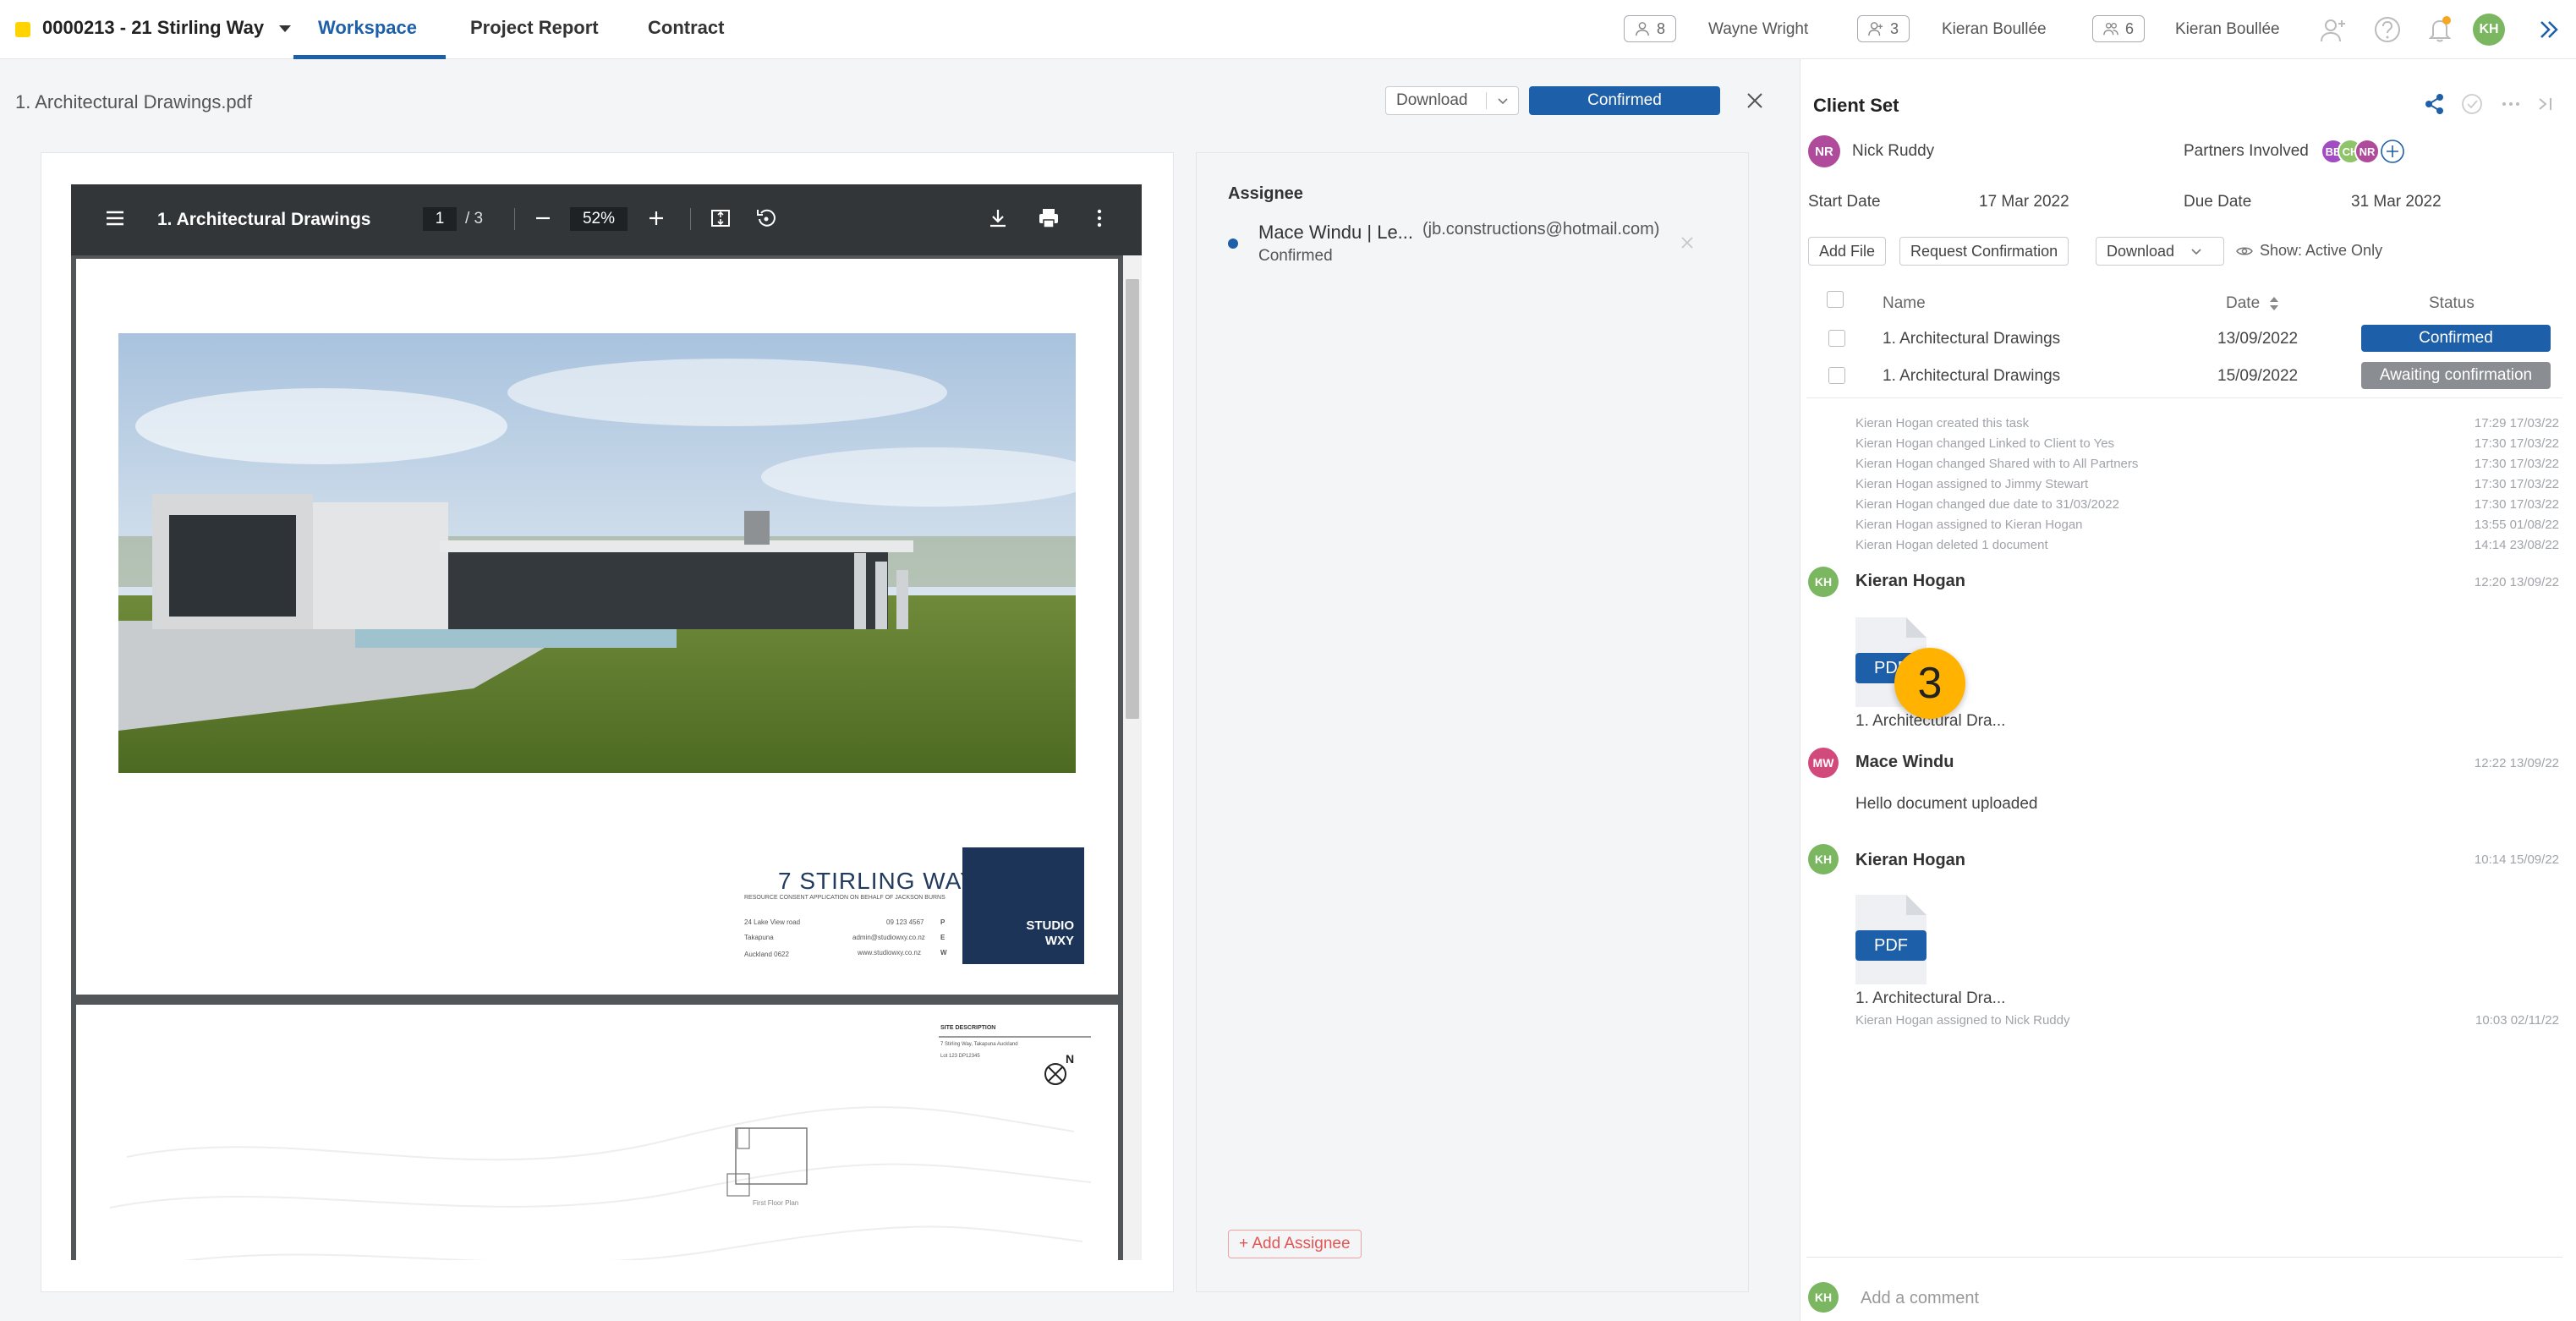  Describe the element at coordinates (2258, 376) in the screenshot. I see `file-date: 15/09/2022` at that location.